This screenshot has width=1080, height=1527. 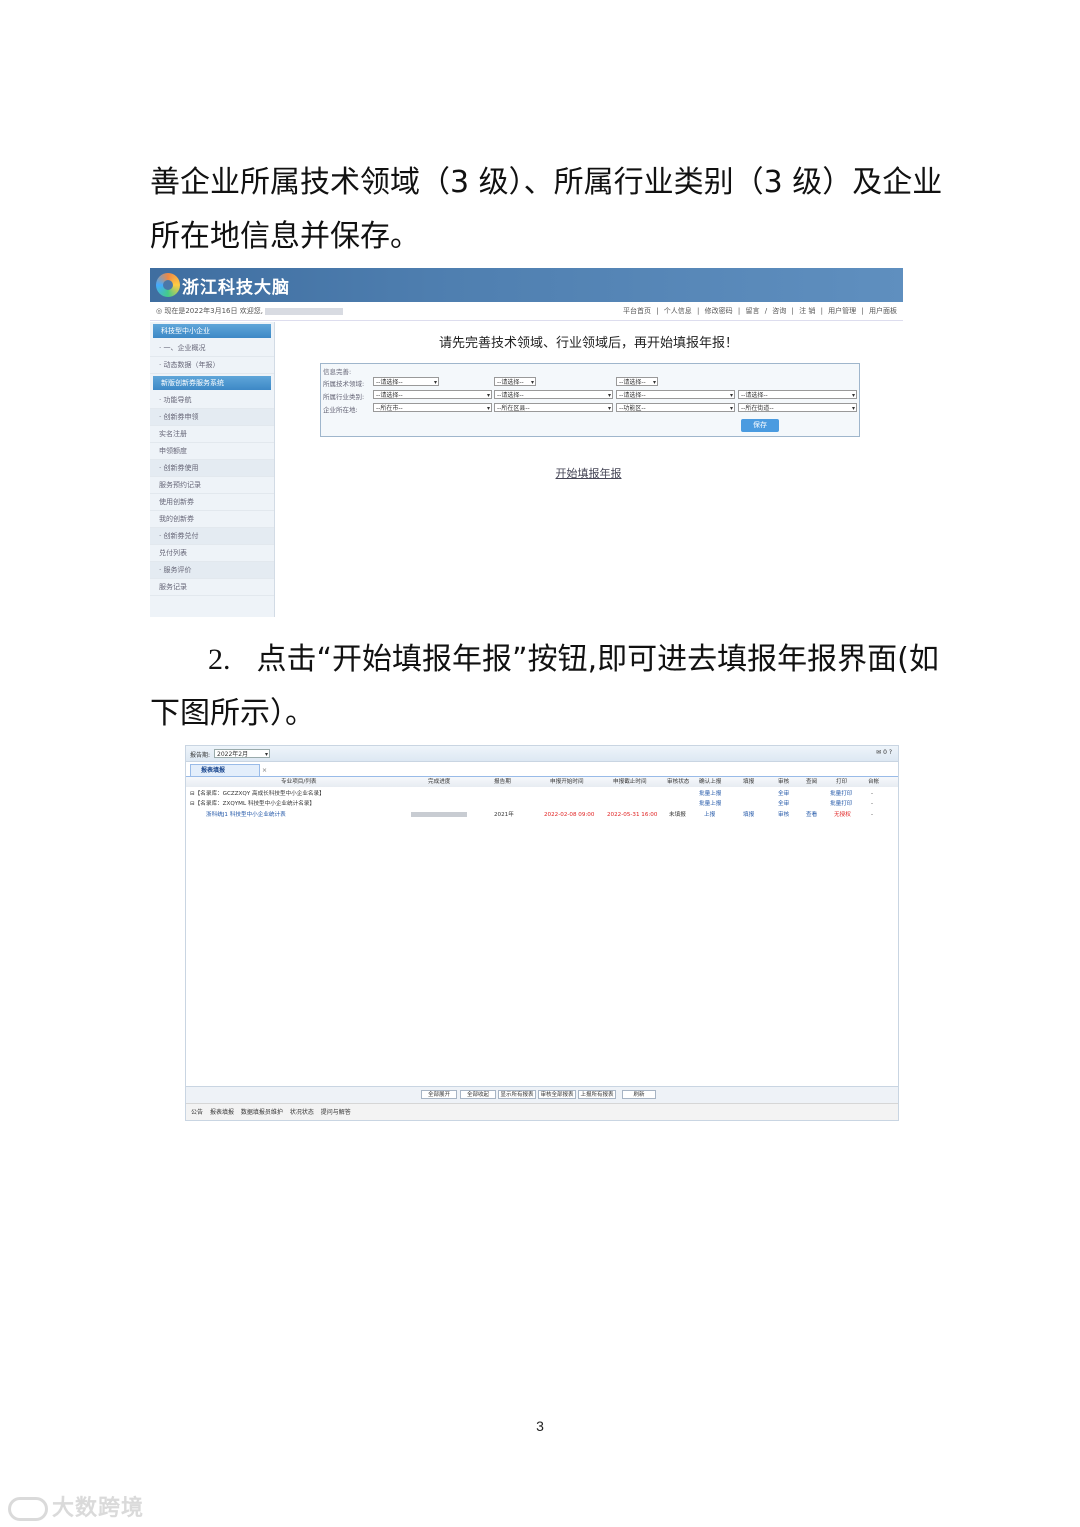 What do you see at coordinates (841, 782) in the screenshot?
I see `col-print: 打印` at bounding box center [841, 782].